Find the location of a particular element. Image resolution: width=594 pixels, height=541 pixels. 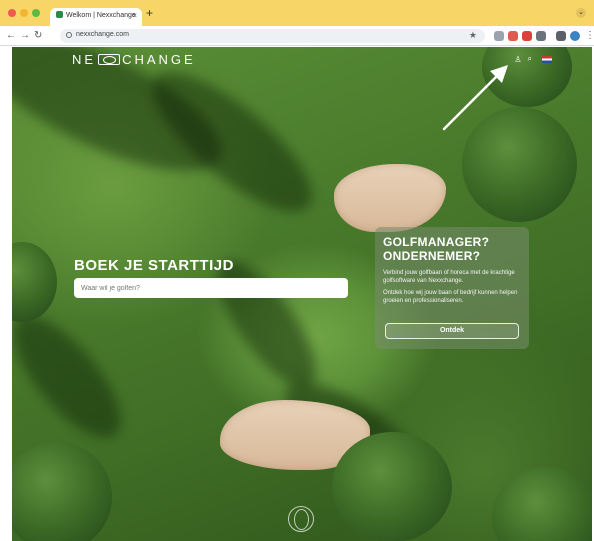

browser-toolbar: ← → ↻ nexxchange.com ★ ⋮ is located at coordinates (297, 36).